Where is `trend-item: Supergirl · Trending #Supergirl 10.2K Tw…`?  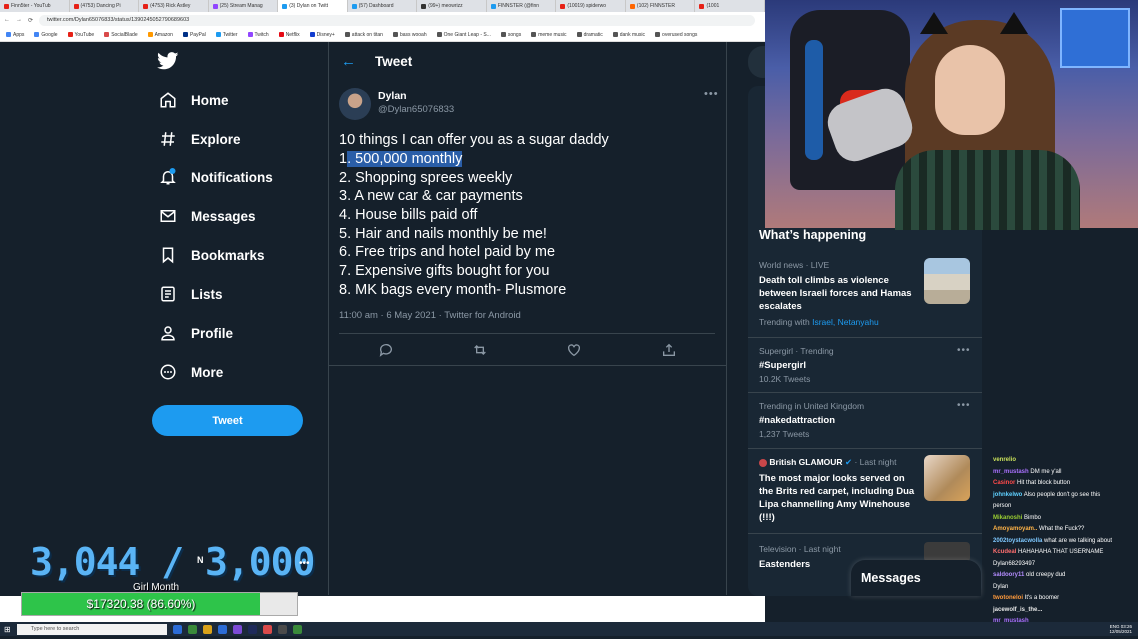
trend-item: Supergirl · Trending #Supergirl 10.2K Tw… is located at coordinates (859, 365).